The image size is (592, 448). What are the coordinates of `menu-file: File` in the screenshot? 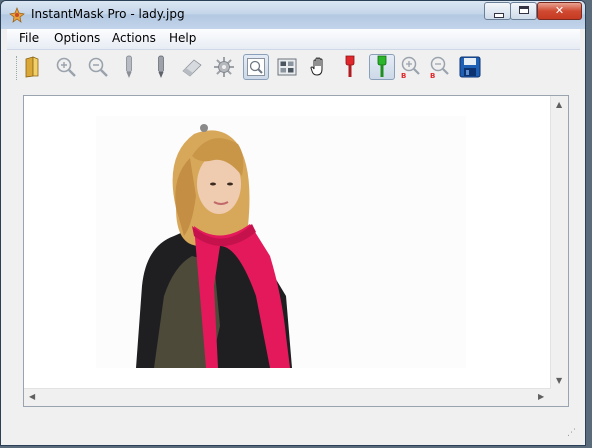 It's located at (29, 38).